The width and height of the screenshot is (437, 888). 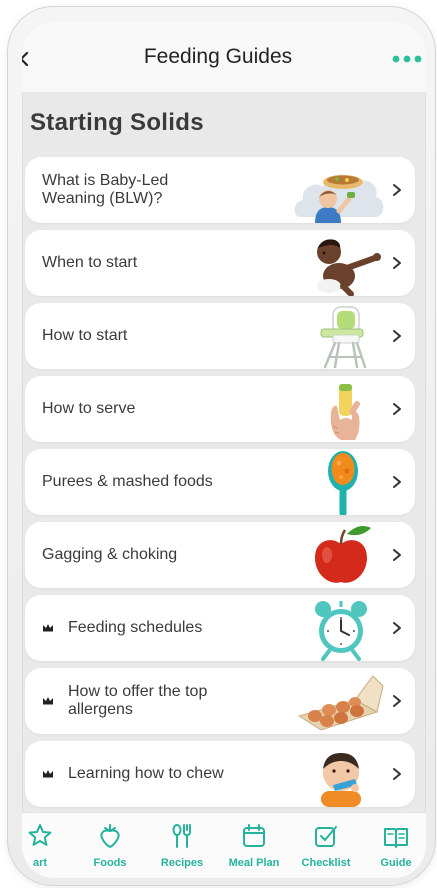 What do you see at coordinates (89, 408) in the screenshot?
I see `guide-label: How to serve` at bounding box center [89, 408].